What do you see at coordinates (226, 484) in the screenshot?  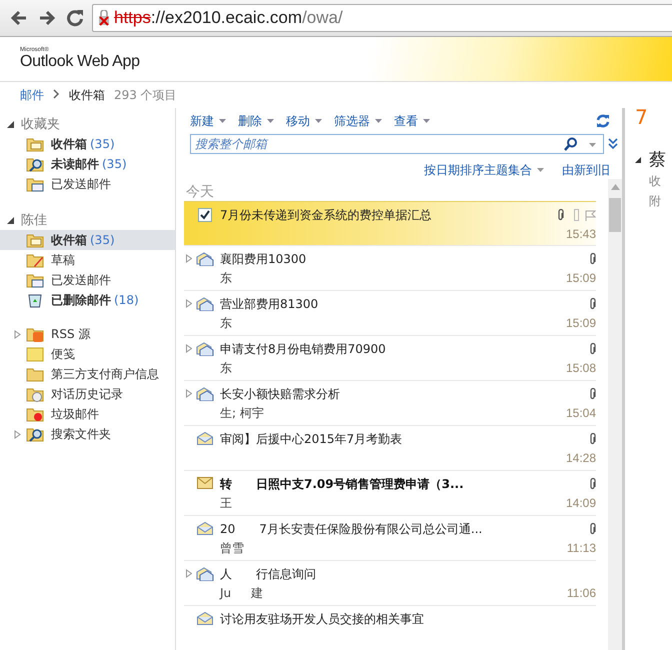 I see `message-subject: 转` at bounding box center [226, 484].